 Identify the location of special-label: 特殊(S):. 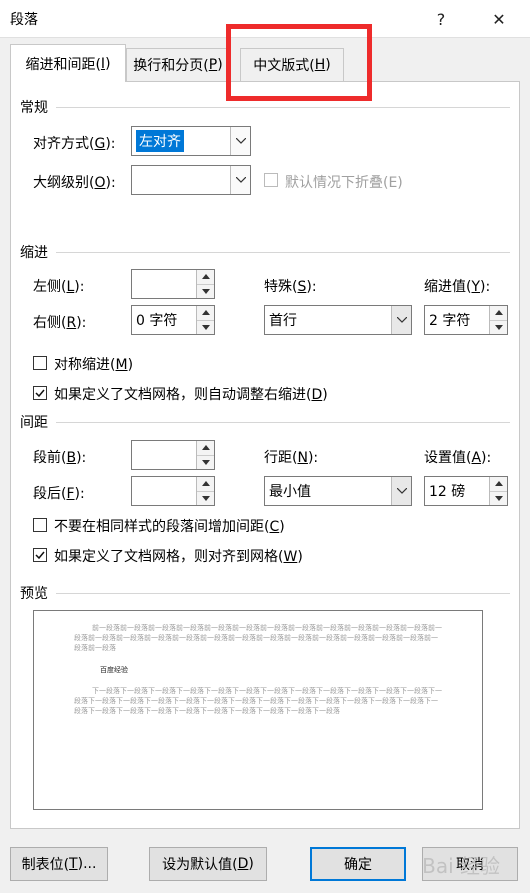
(290, 286).